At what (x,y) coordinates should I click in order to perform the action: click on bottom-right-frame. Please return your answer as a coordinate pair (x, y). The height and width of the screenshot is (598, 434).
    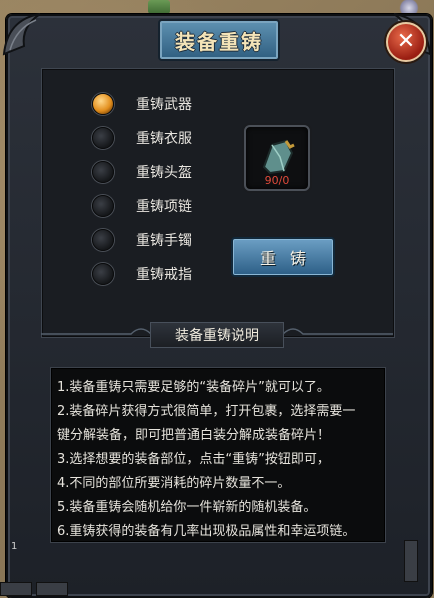
    Looking at the image, I should click on (411, 561).